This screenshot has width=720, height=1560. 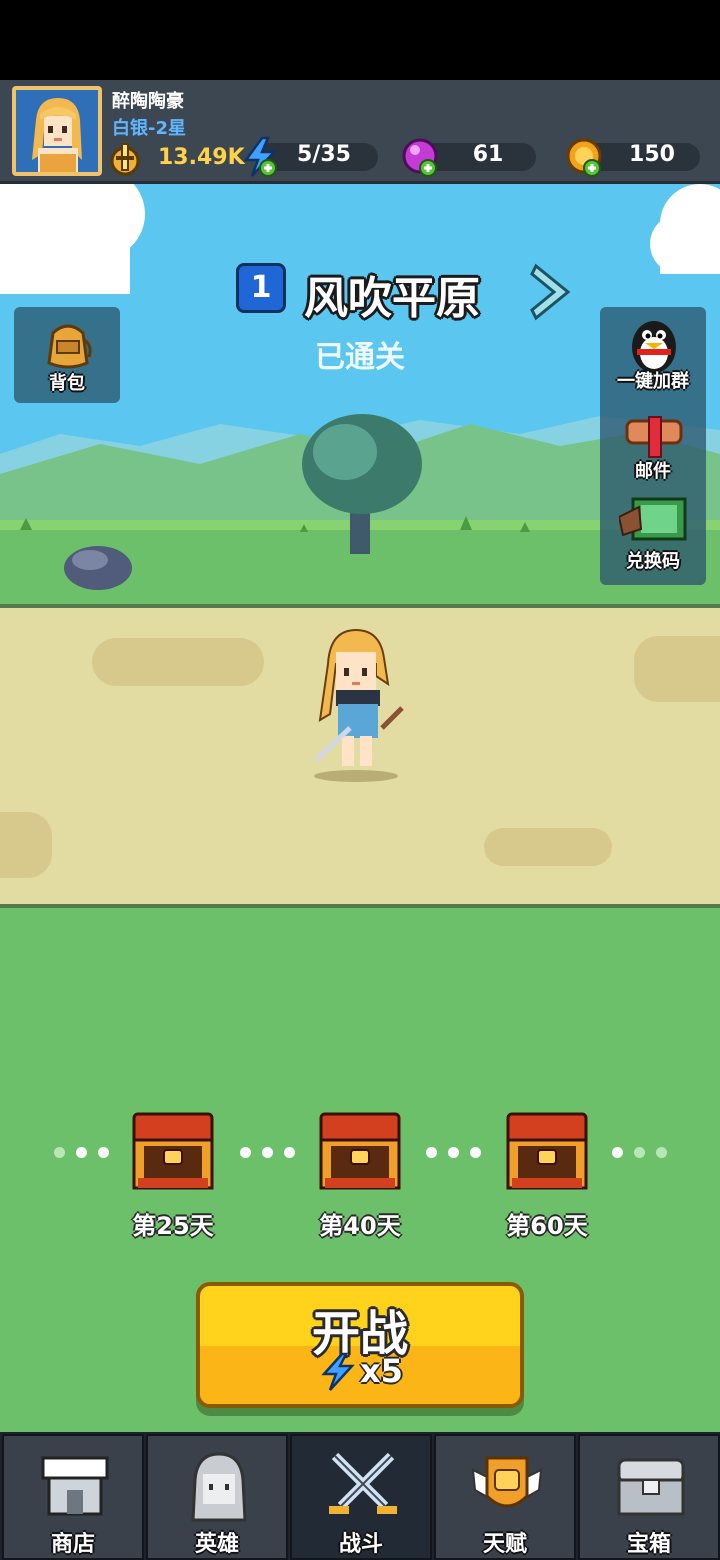 I want to click on energy-value: 5/35, so click(x=324, y=154).